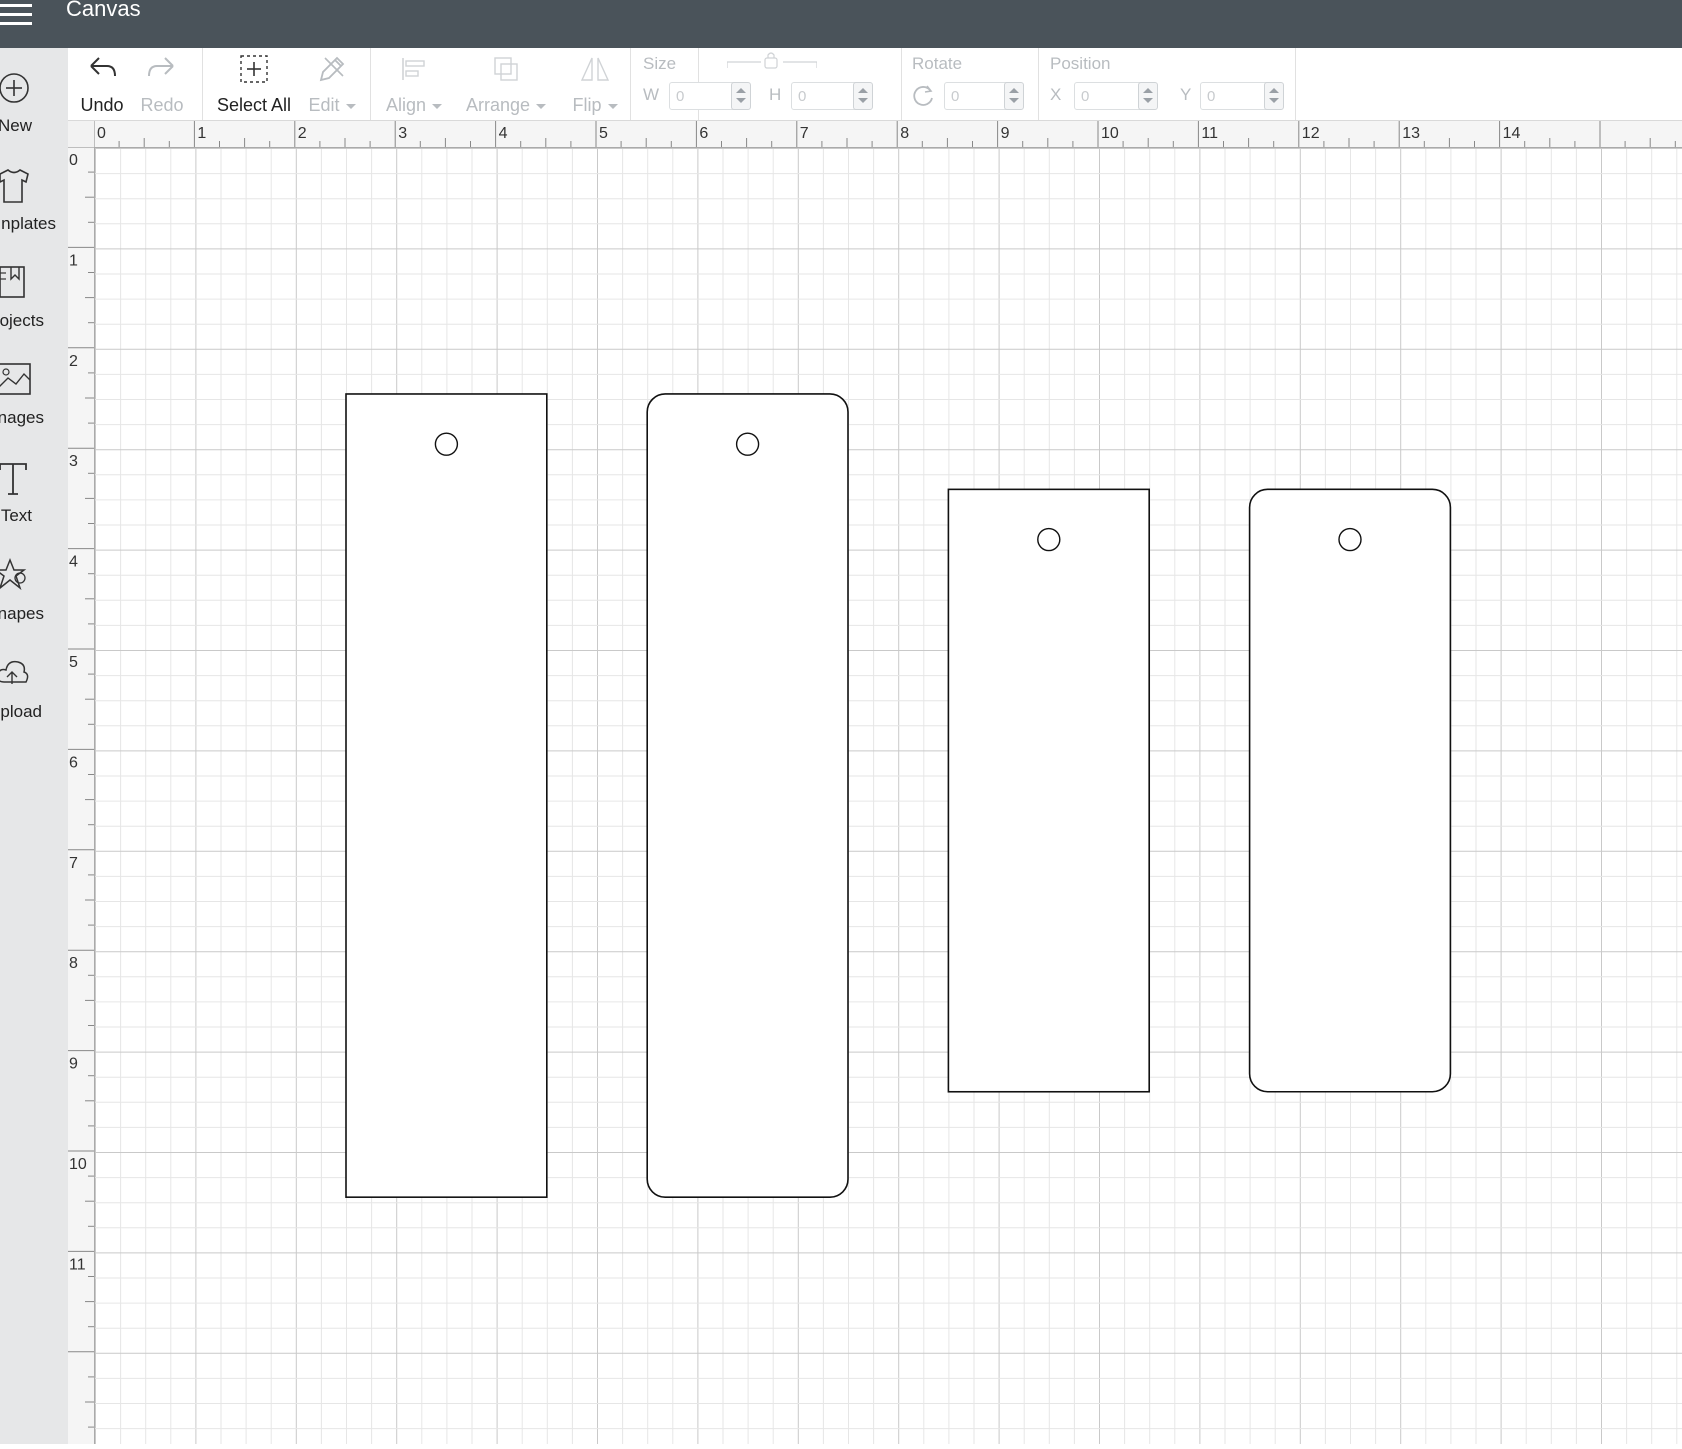  What do you see at coordinates (506, 69) in the screenshot?
I see `arrange-icon` at bounding box center [506, 69].